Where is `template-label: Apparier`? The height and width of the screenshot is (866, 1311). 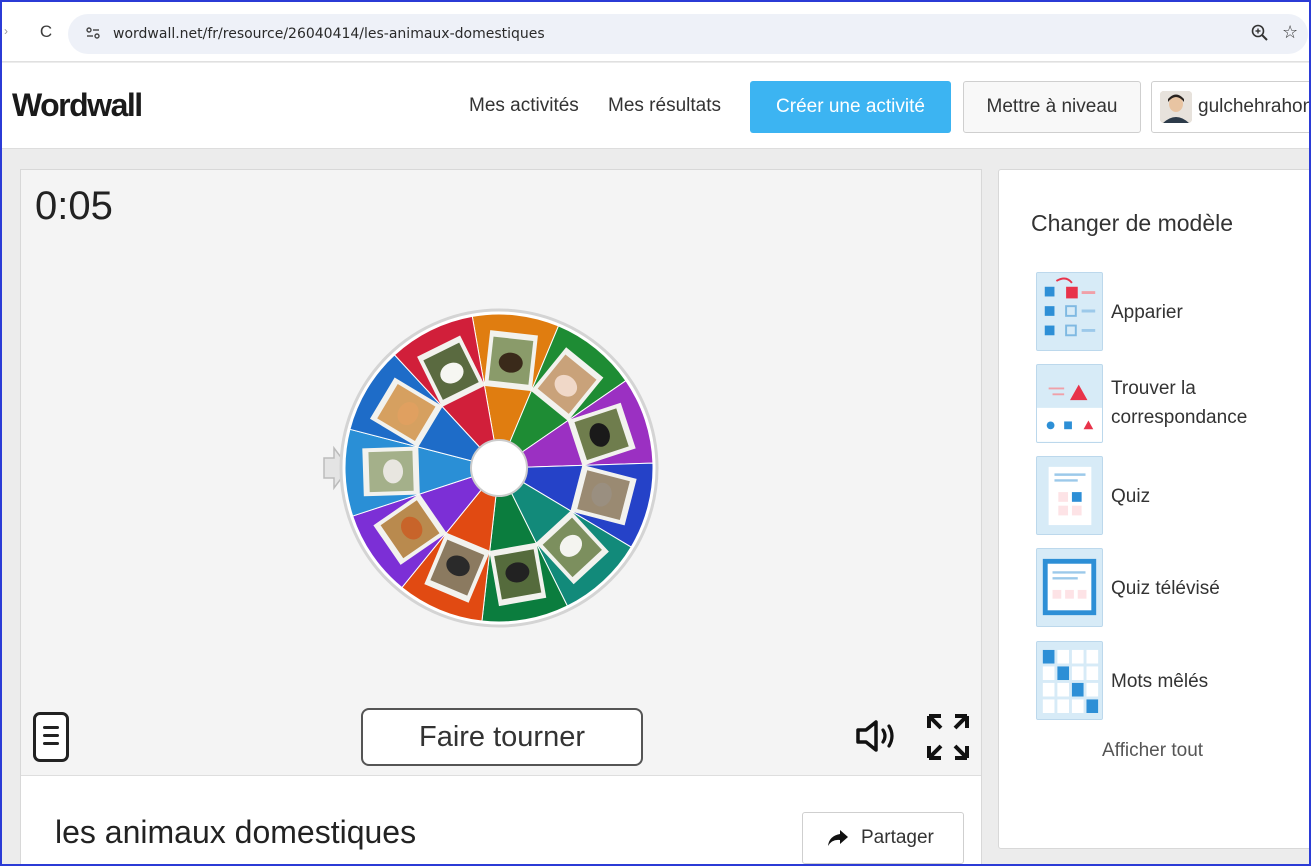
template-label: Apparier is located at coordinates (1147, 312).